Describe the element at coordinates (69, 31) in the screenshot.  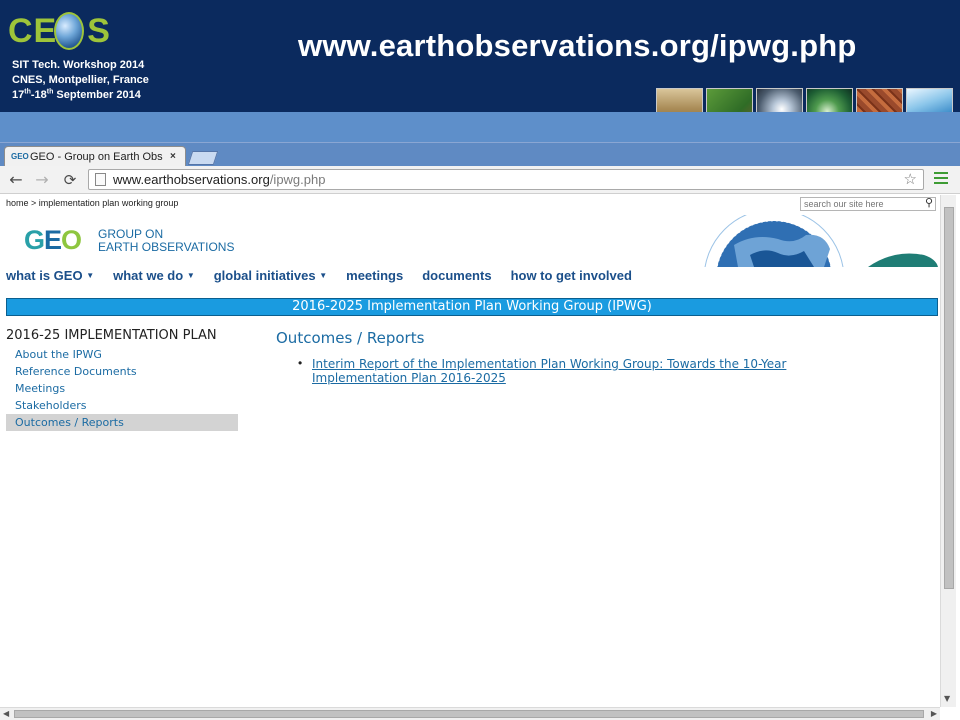
I see `globe-icon` at that location.